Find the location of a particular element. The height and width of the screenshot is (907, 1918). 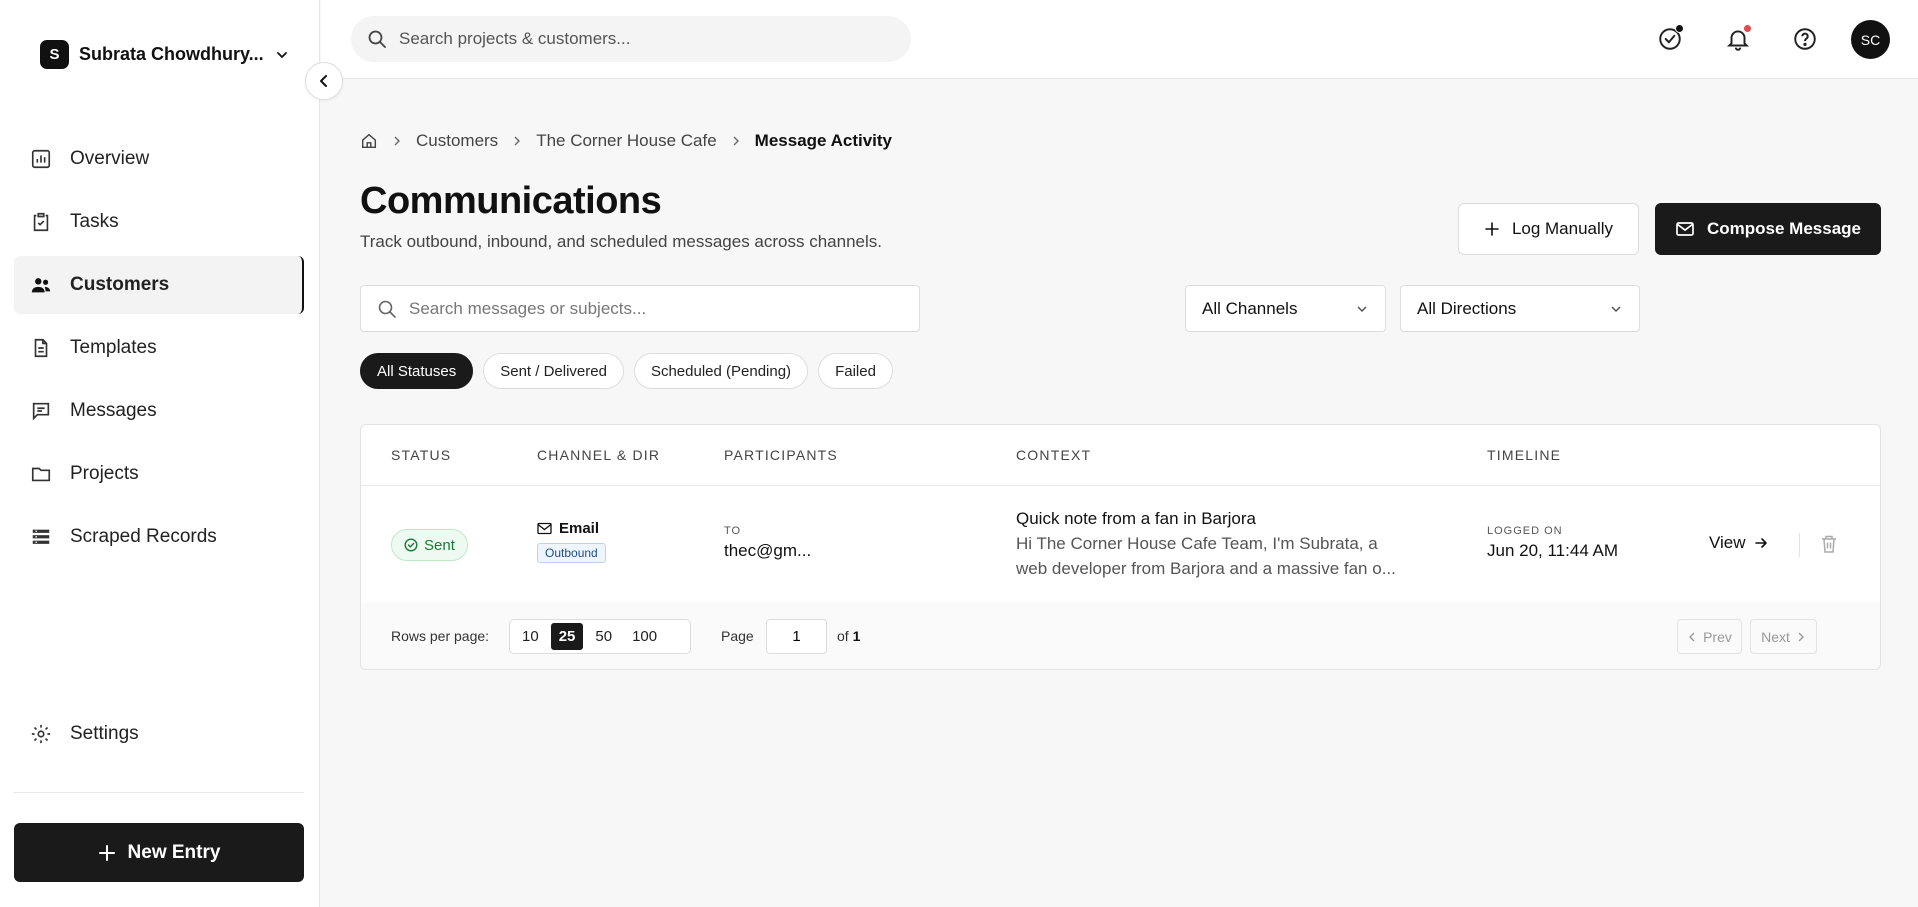

compose-message-button: Compose Message is located at coordinates (1768, 229).